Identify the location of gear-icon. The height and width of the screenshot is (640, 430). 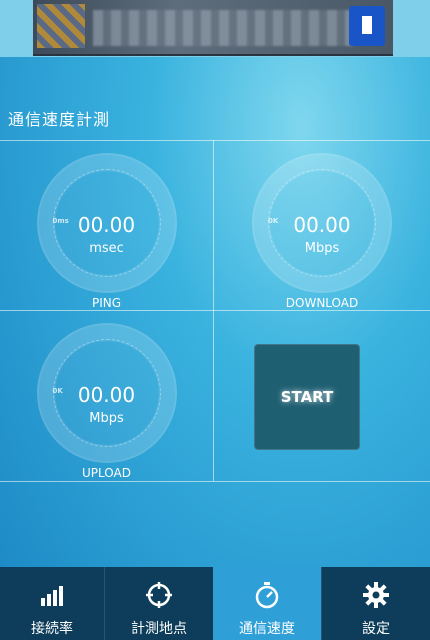
(376, 595).